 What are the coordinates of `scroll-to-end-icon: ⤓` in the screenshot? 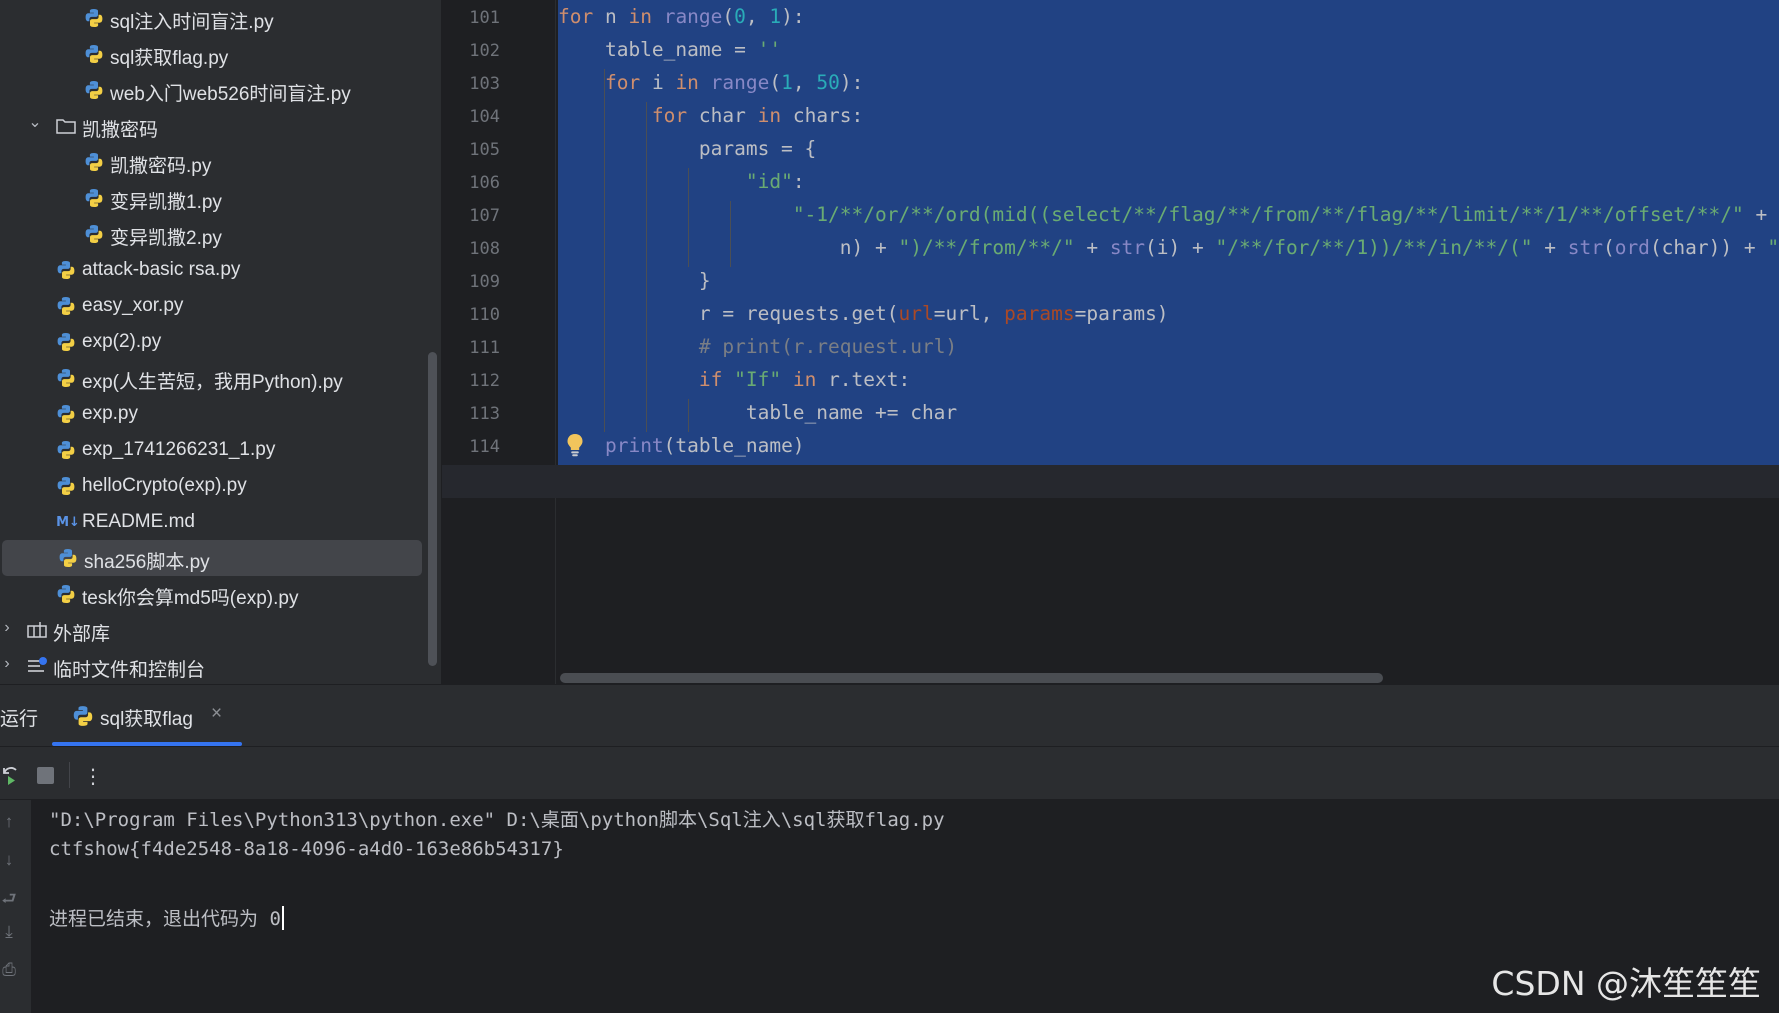 It's located at (9, 932).